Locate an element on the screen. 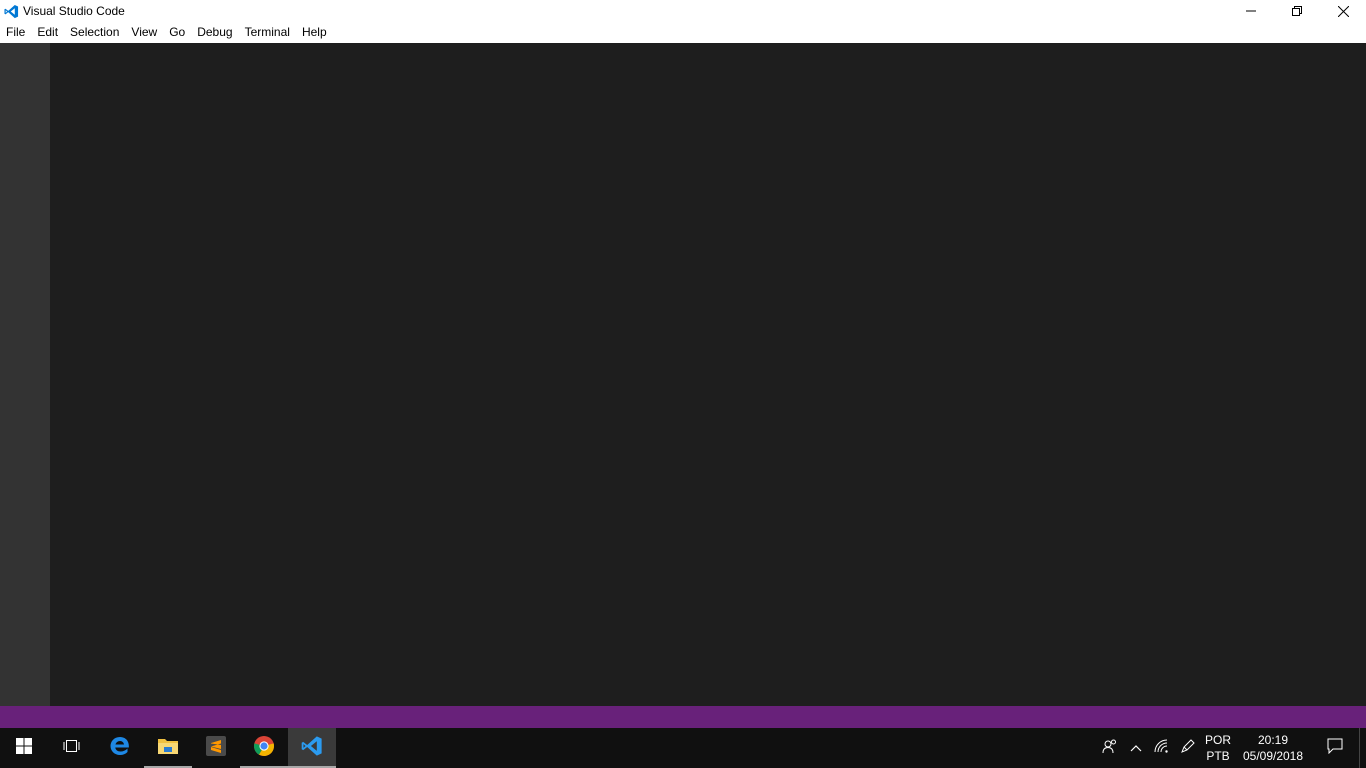  menu-file: File is located at coordinates (15, 32).